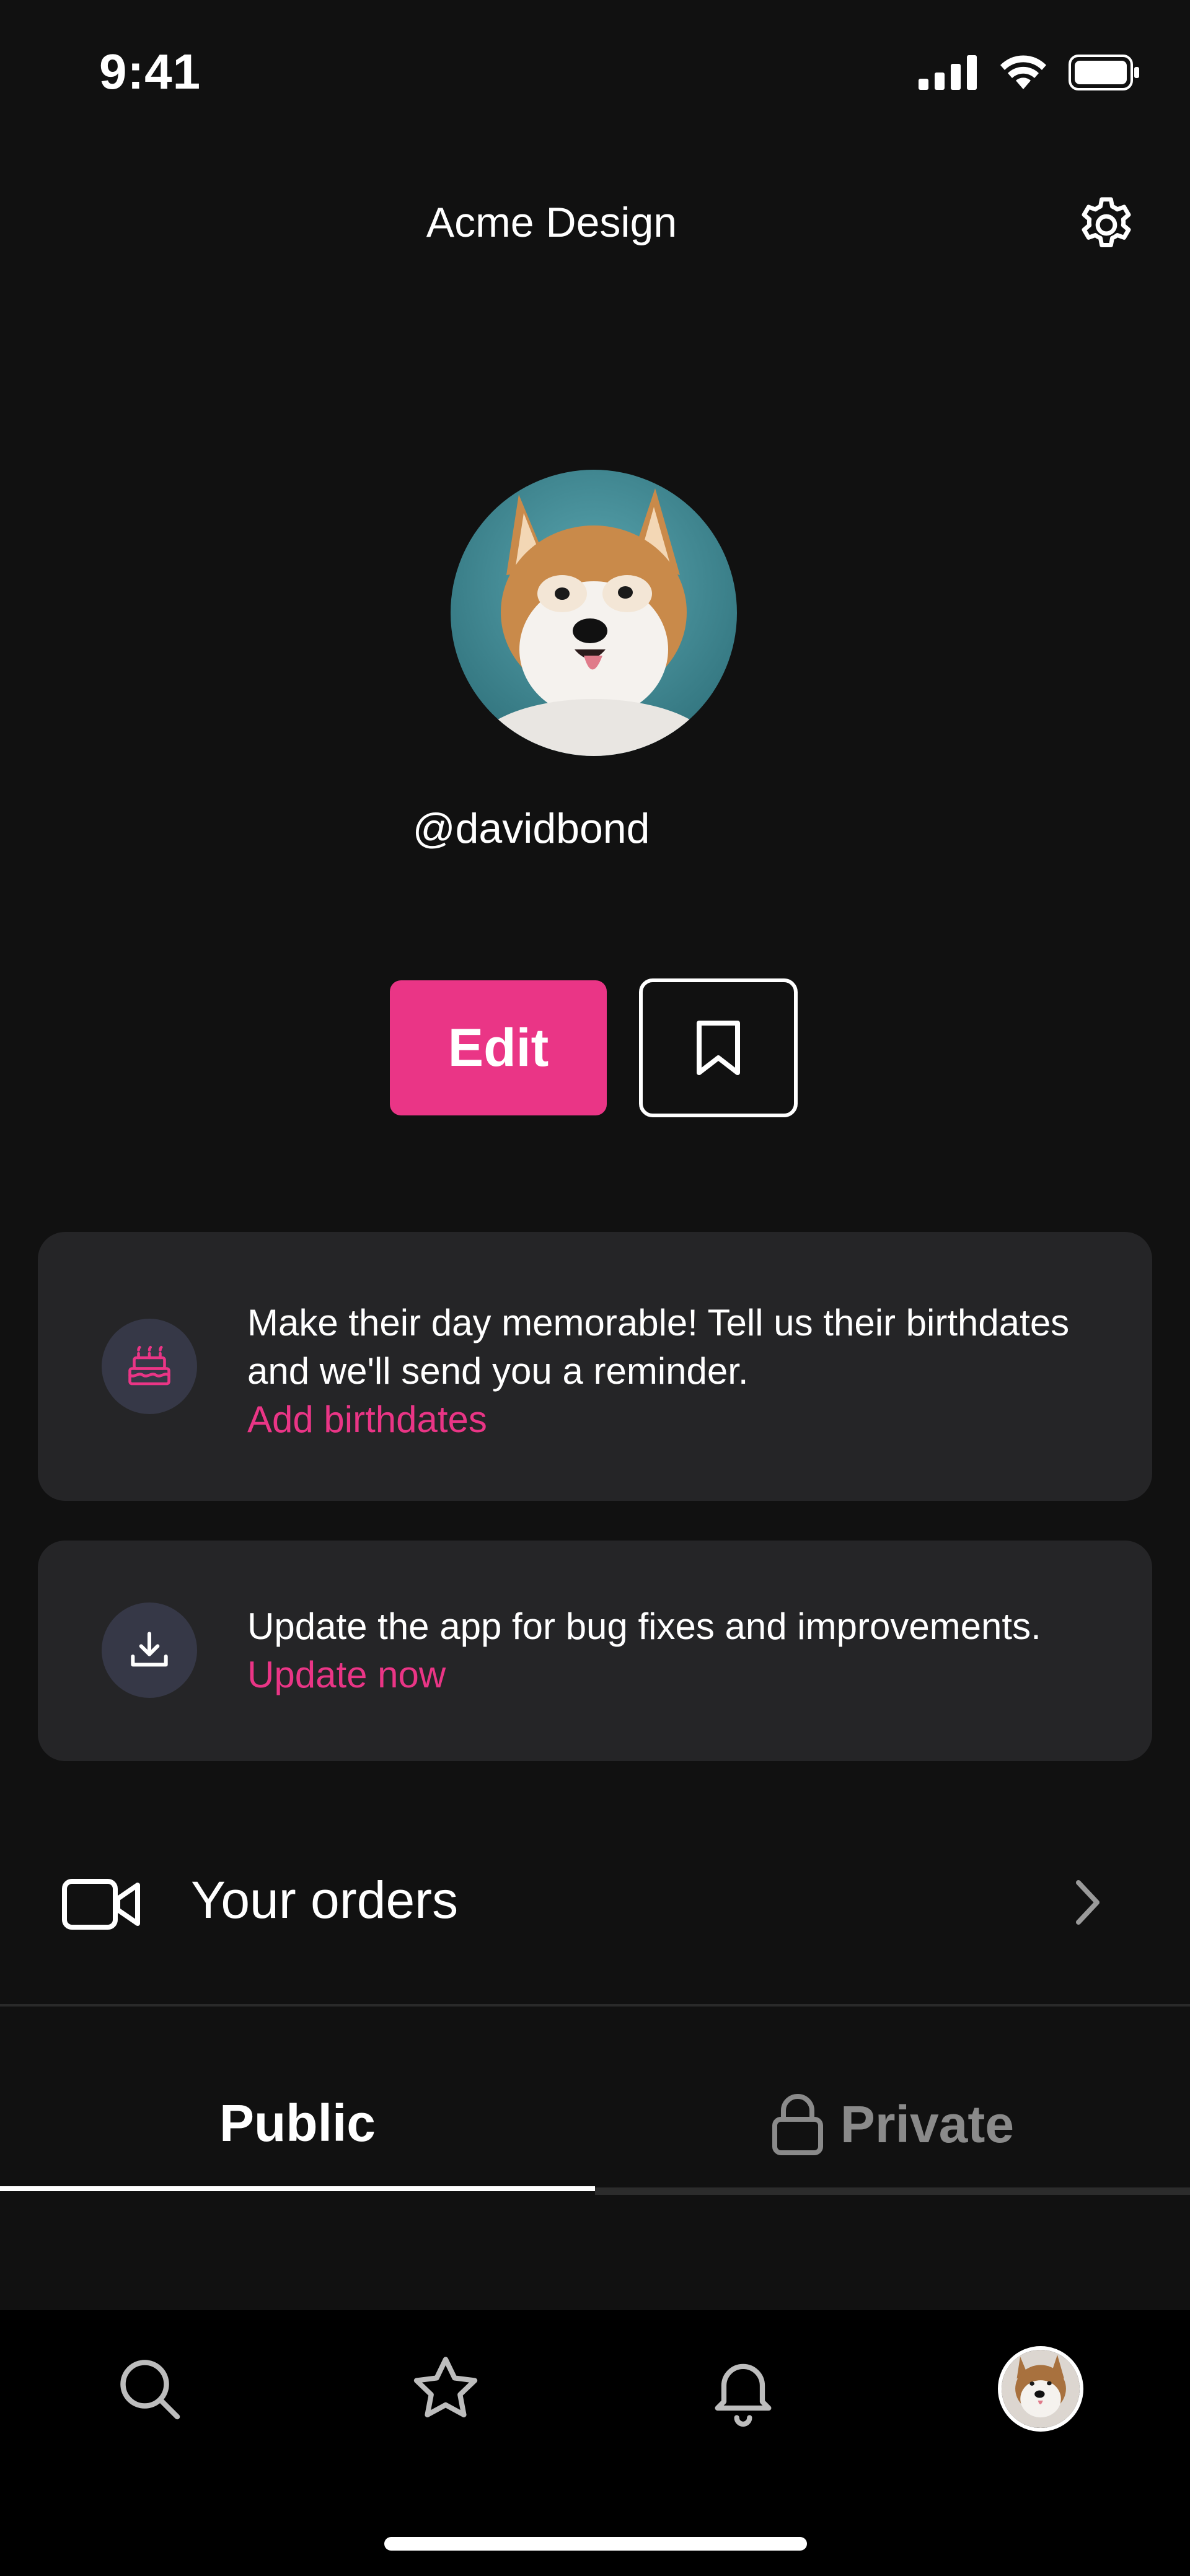 The width and height of the screenshot is (1190, 2576). I want to click on active-tab-indicator, so click(297, 2188).